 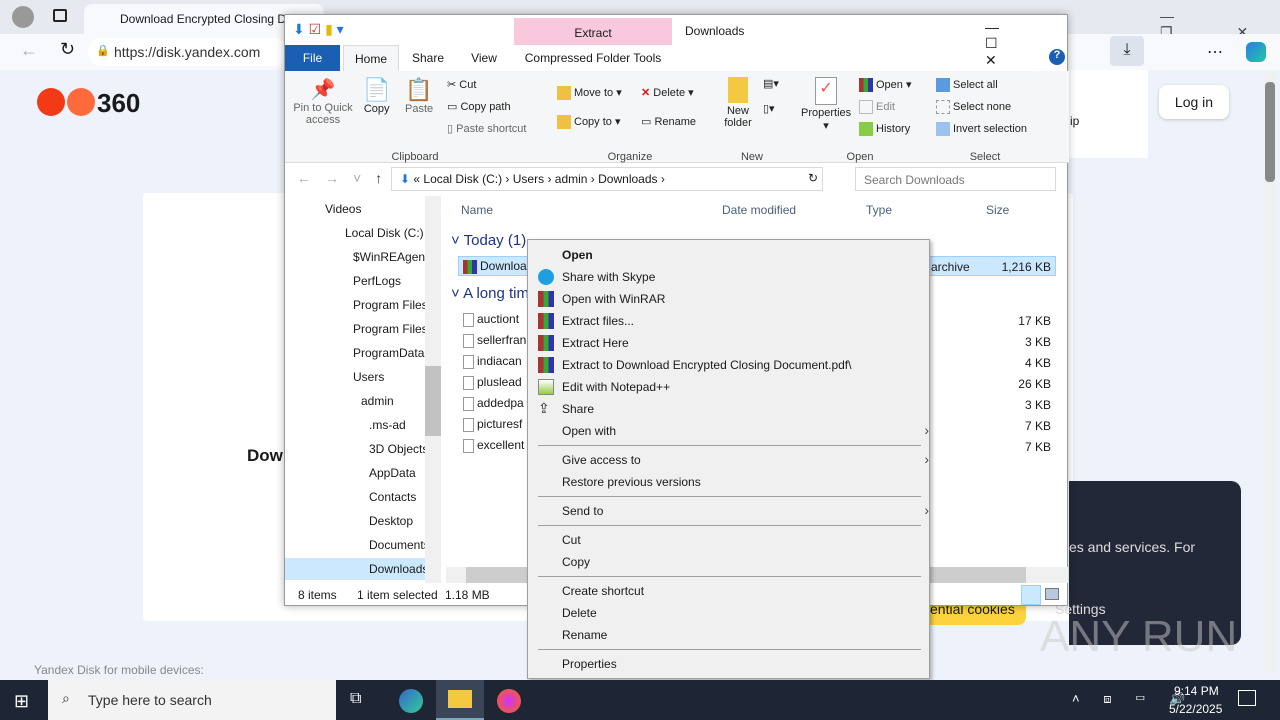 What do you see at coordinates (23, 17) in the screenshot?
I see `profile-icon` at bounding box center [23, 17].